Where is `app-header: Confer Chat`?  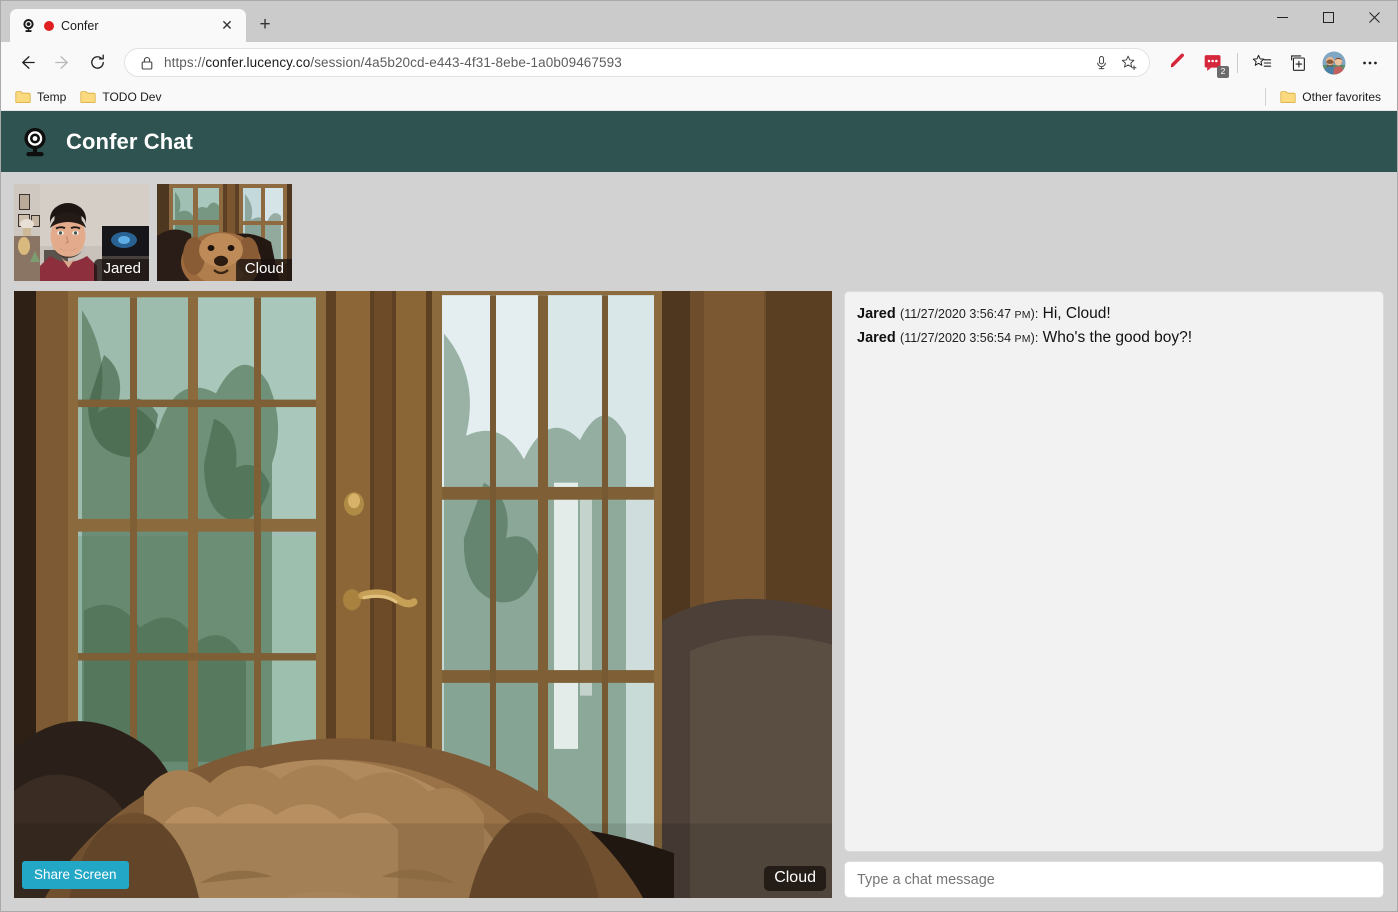 app-header: Confer Chat is located at coordinates (699, 141).